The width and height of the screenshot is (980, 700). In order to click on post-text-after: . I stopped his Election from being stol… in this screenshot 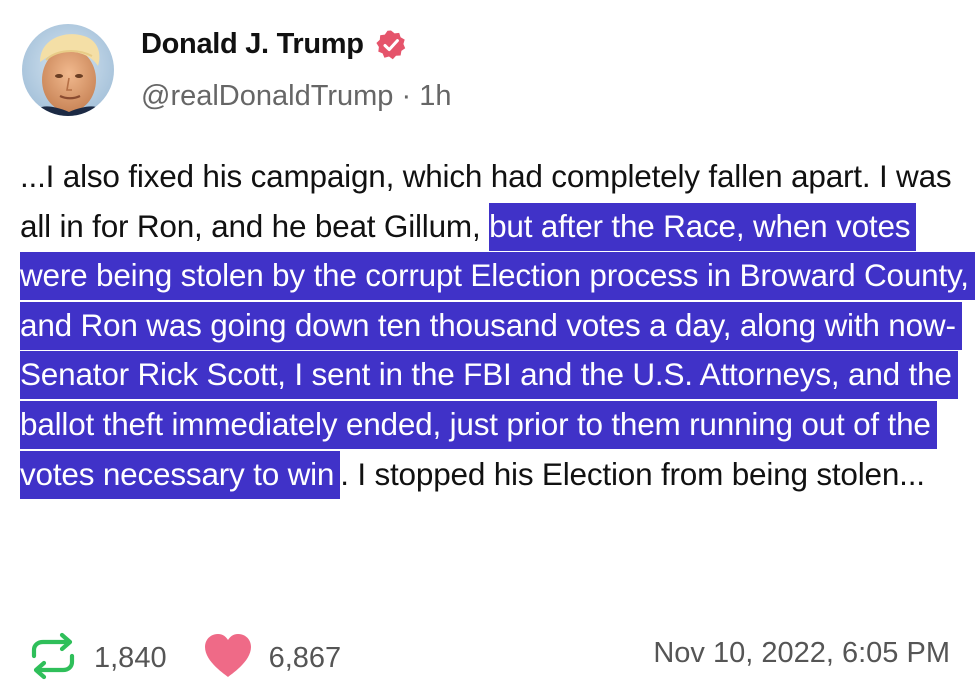, I will do `click(632, 473)`.